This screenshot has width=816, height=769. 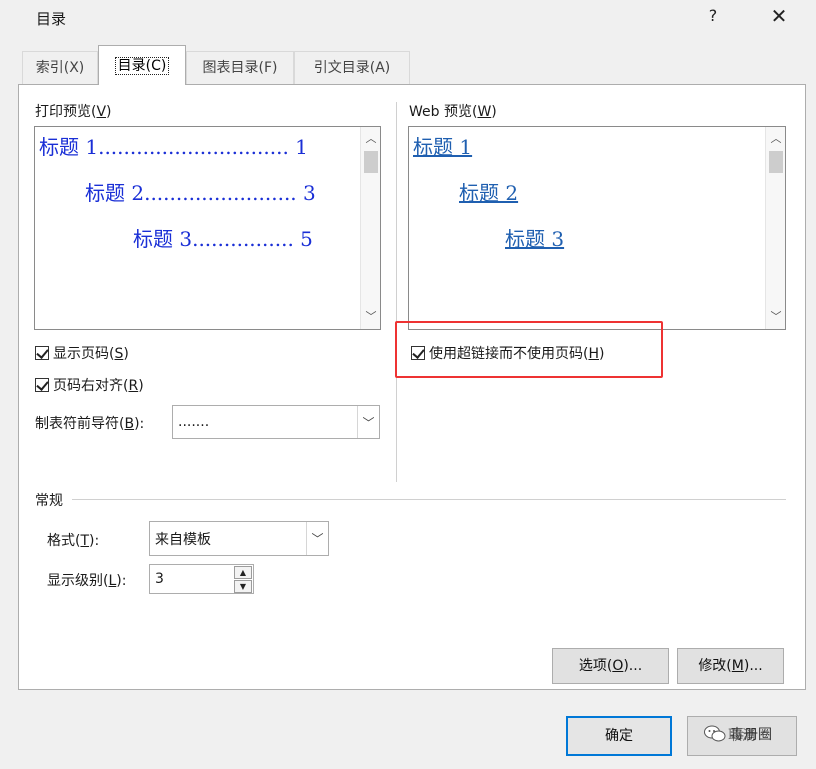 What do you see at coordinates (90, 424) in the screenshot?
I see `tab-leader-label: 制表符前导符(B):` at bounding box center [90, 424].